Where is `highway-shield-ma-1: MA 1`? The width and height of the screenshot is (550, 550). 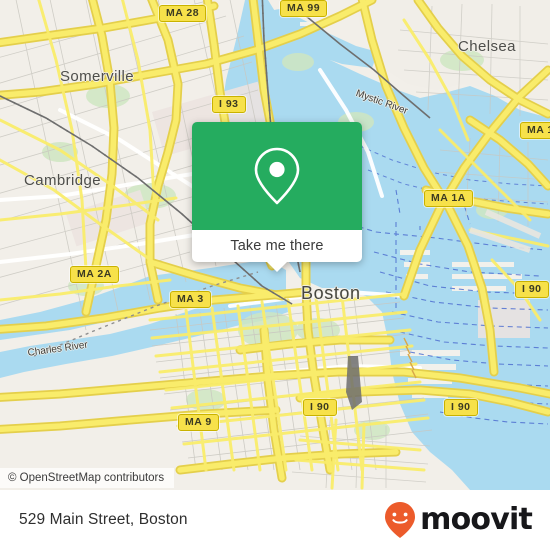 highway-shield-ma-1: MA 1 is located at coordinates (535, 130).